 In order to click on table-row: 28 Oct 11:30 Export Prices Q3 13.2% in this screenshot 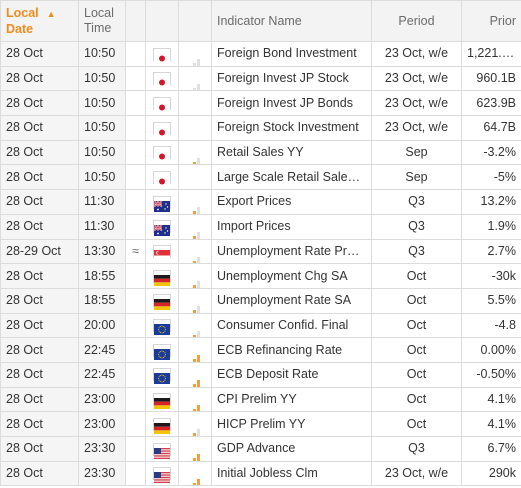, I will do `click(260, 202)`.